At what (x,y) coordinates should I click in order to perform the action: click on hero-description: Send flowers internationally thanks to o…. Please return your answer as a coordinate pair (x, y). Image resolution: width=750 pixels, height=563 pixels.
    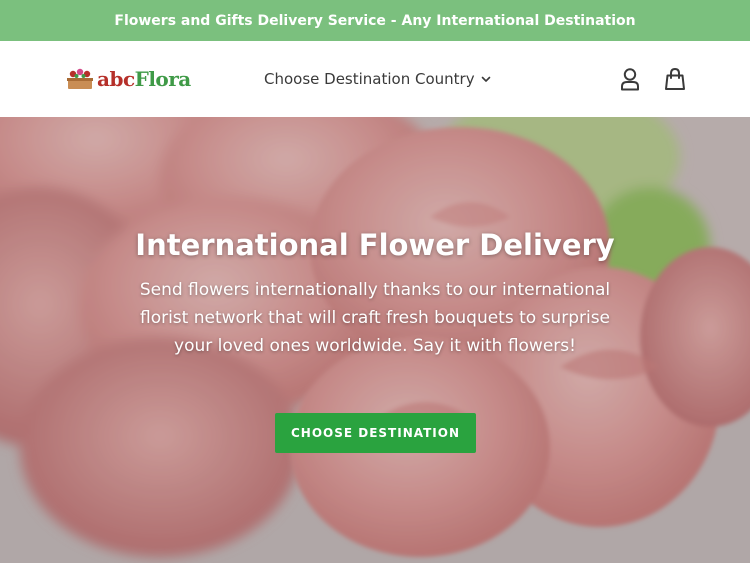
    Looking at the image, I should click on (375, 318).